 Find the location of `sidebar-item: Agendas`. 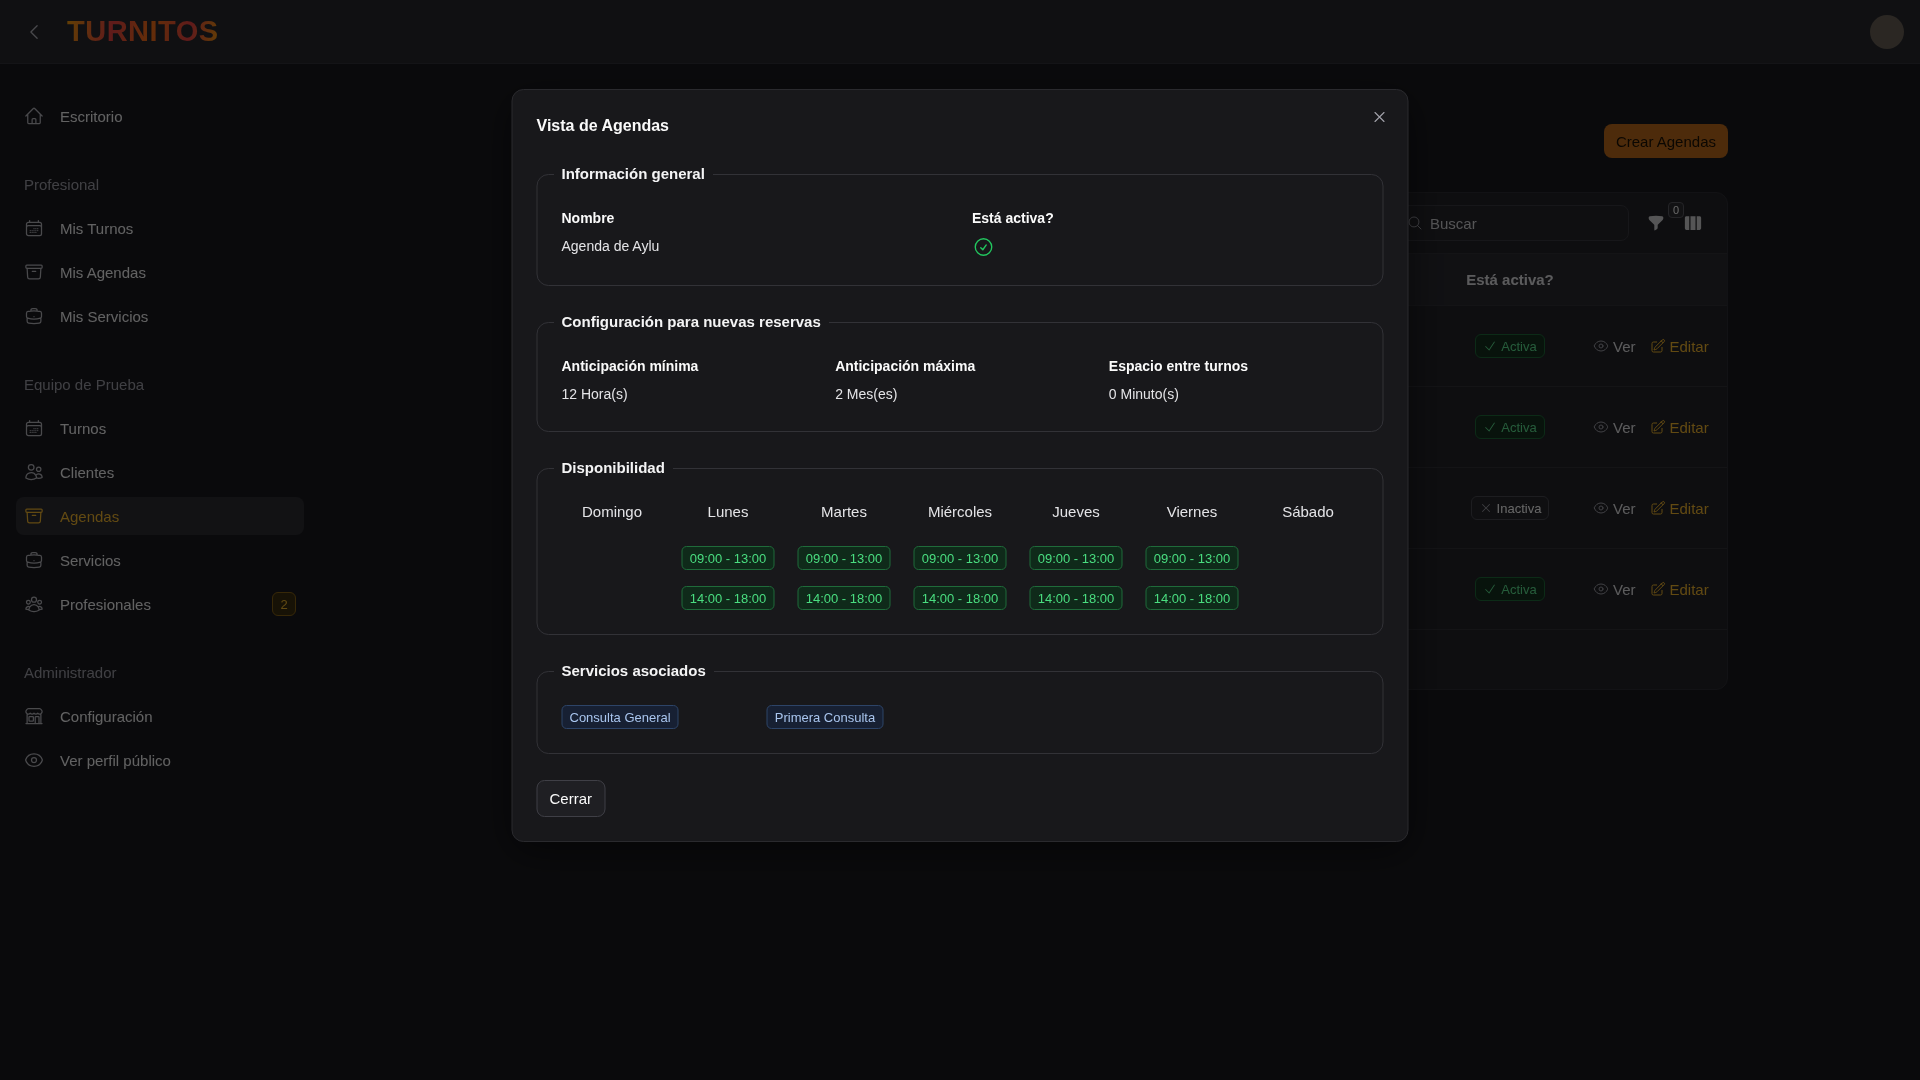

sidebar-item: Agendas is located at coordinates (160, 516).